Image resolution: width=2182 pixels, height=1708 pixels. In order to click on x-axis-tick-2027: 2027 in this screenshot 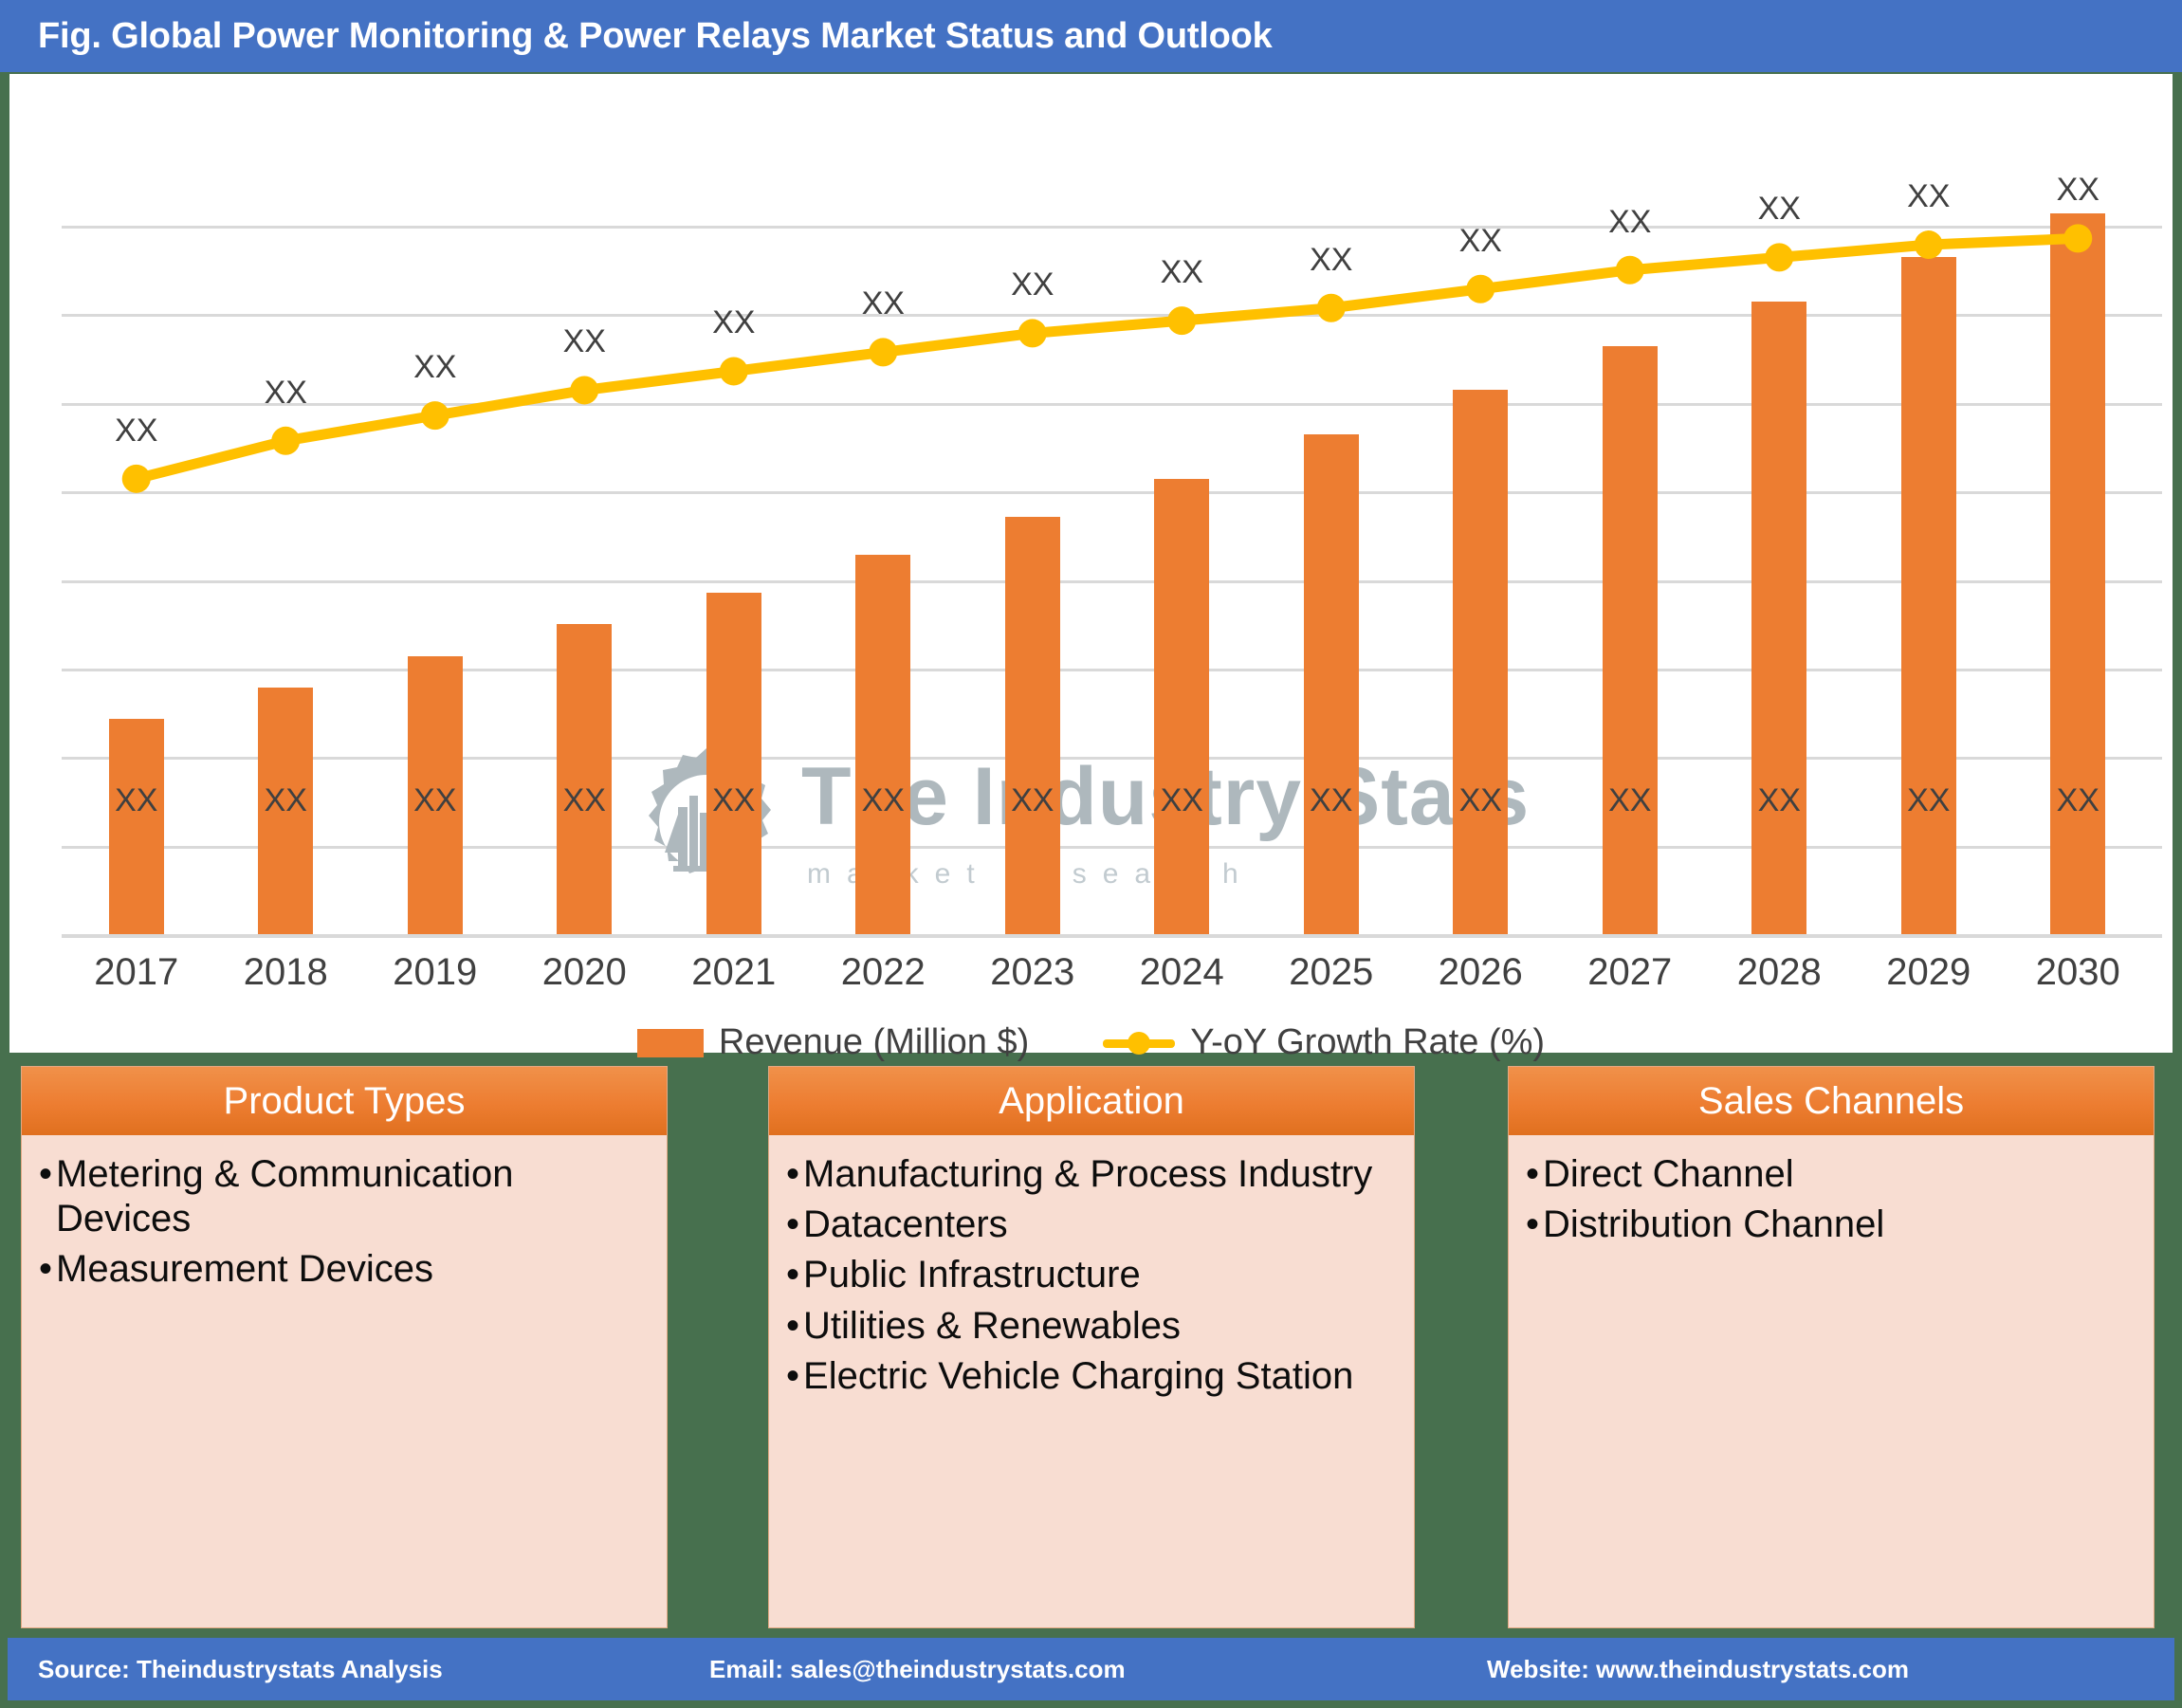, I will do `click(1630, 972)`.